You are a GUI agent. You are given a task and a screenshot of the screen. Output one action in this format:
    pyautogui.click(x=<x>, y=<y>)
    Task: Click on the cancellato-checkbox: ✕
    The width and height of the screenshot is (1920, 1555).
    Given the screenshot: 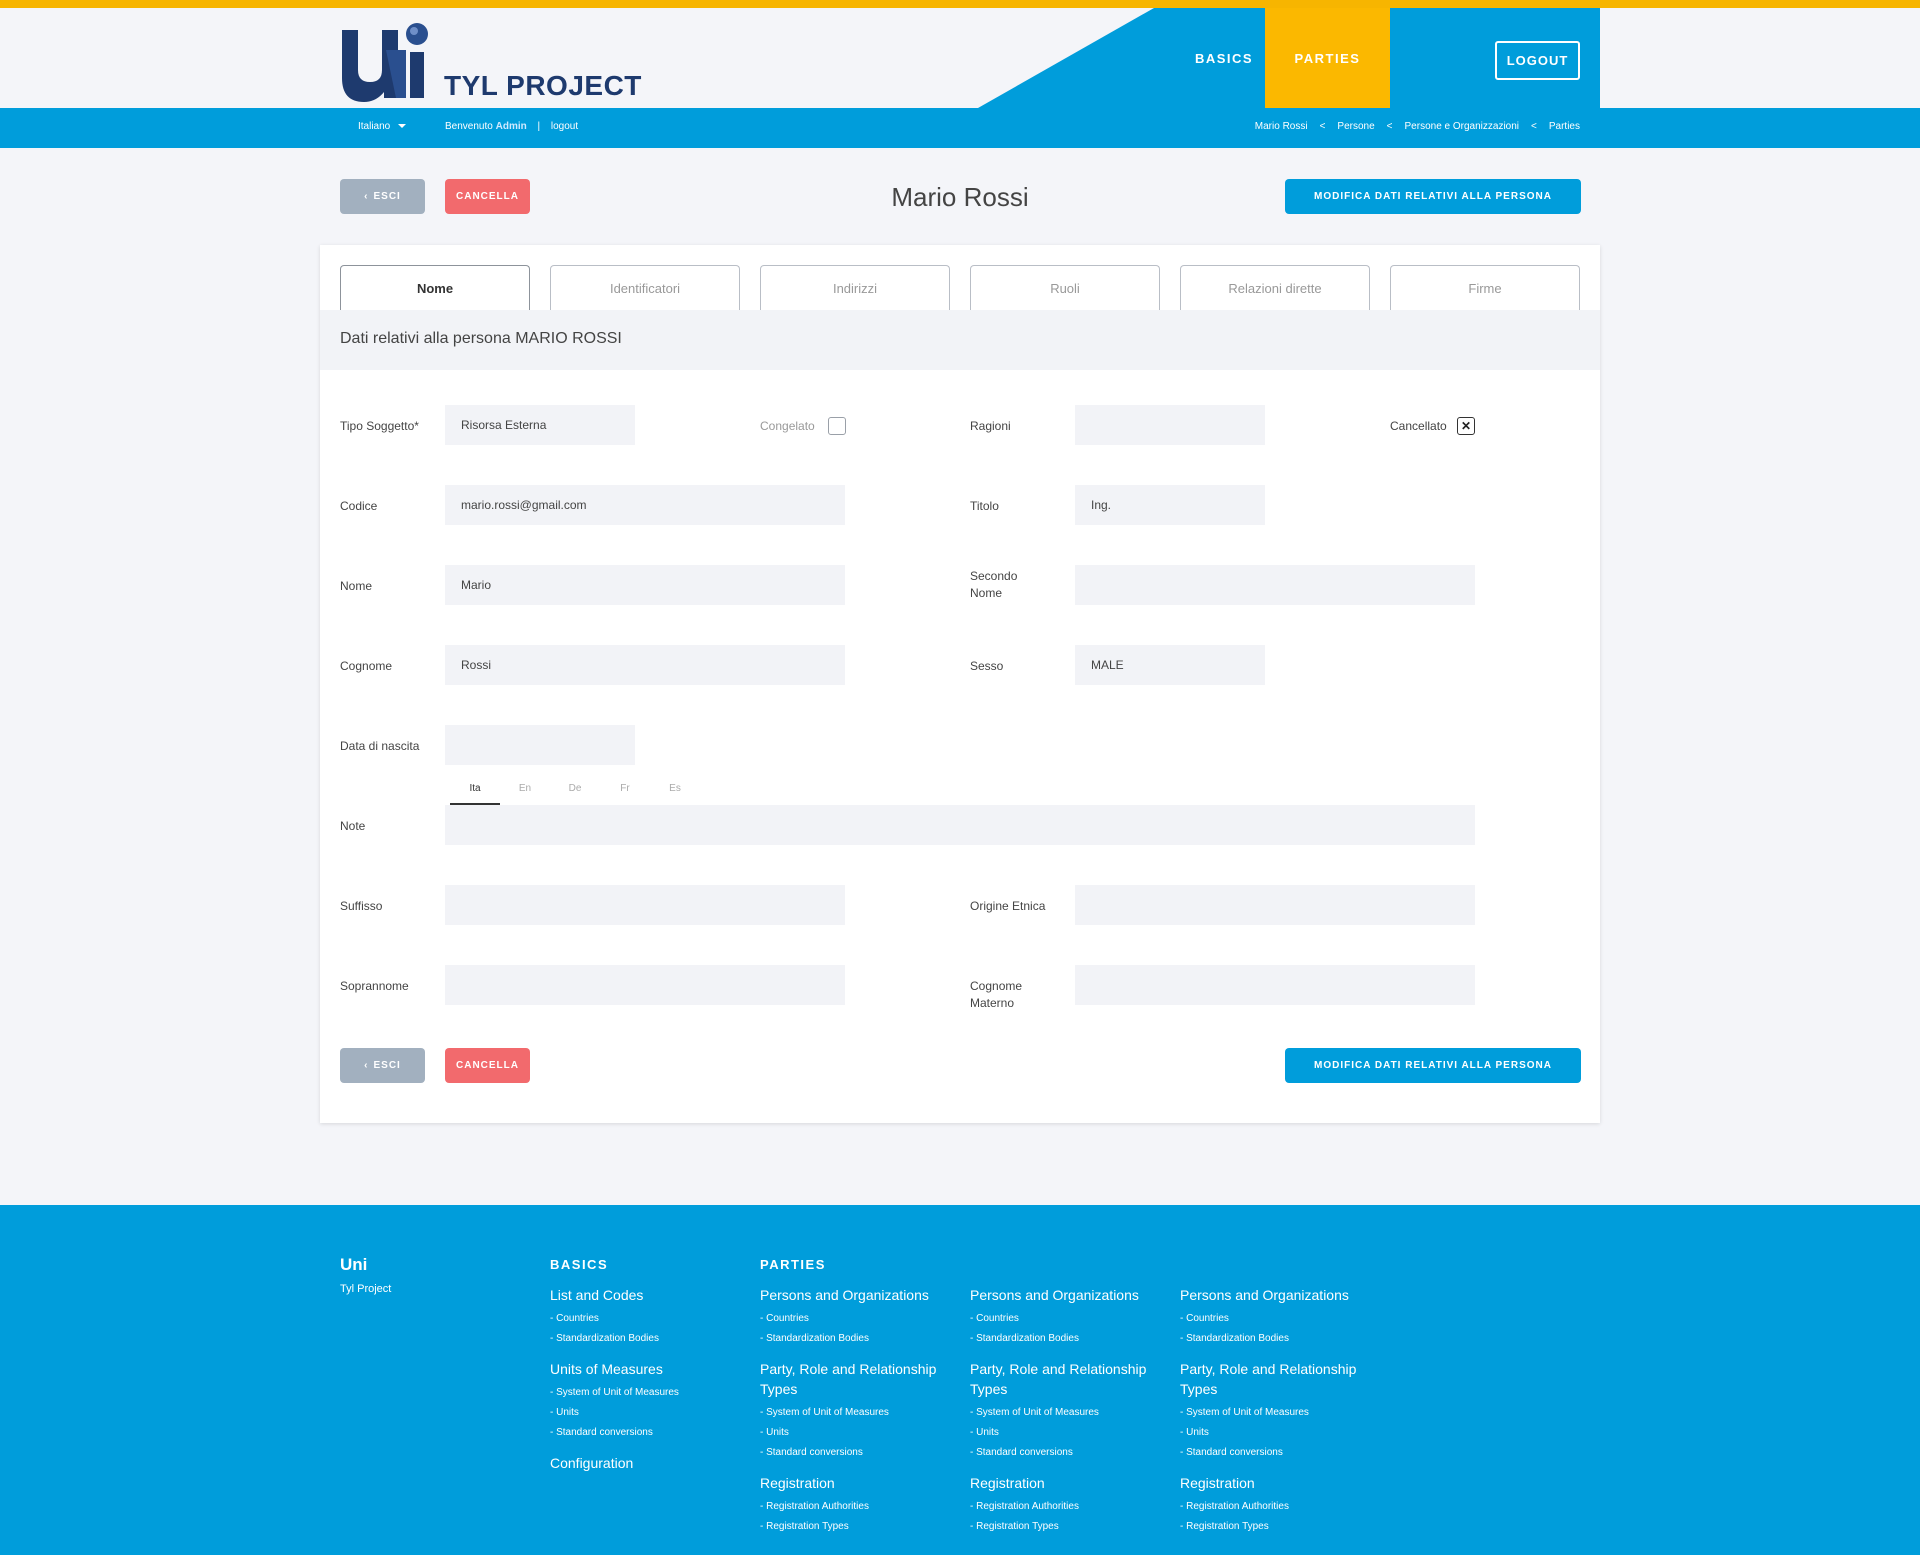 What is the action you would take?
    pyautogui.click(x=1466, y=426)
    